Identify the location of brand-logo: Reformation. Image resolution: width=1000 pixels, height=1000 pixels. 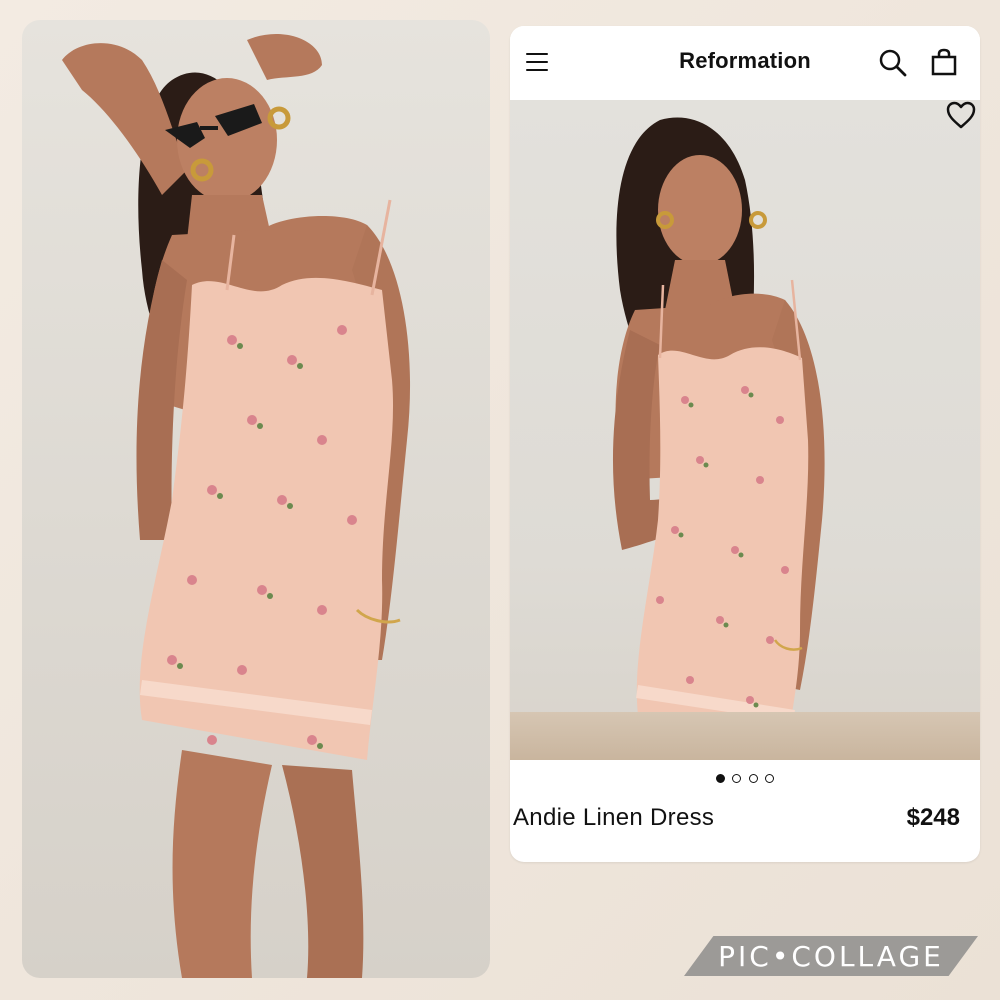
(745, 61).